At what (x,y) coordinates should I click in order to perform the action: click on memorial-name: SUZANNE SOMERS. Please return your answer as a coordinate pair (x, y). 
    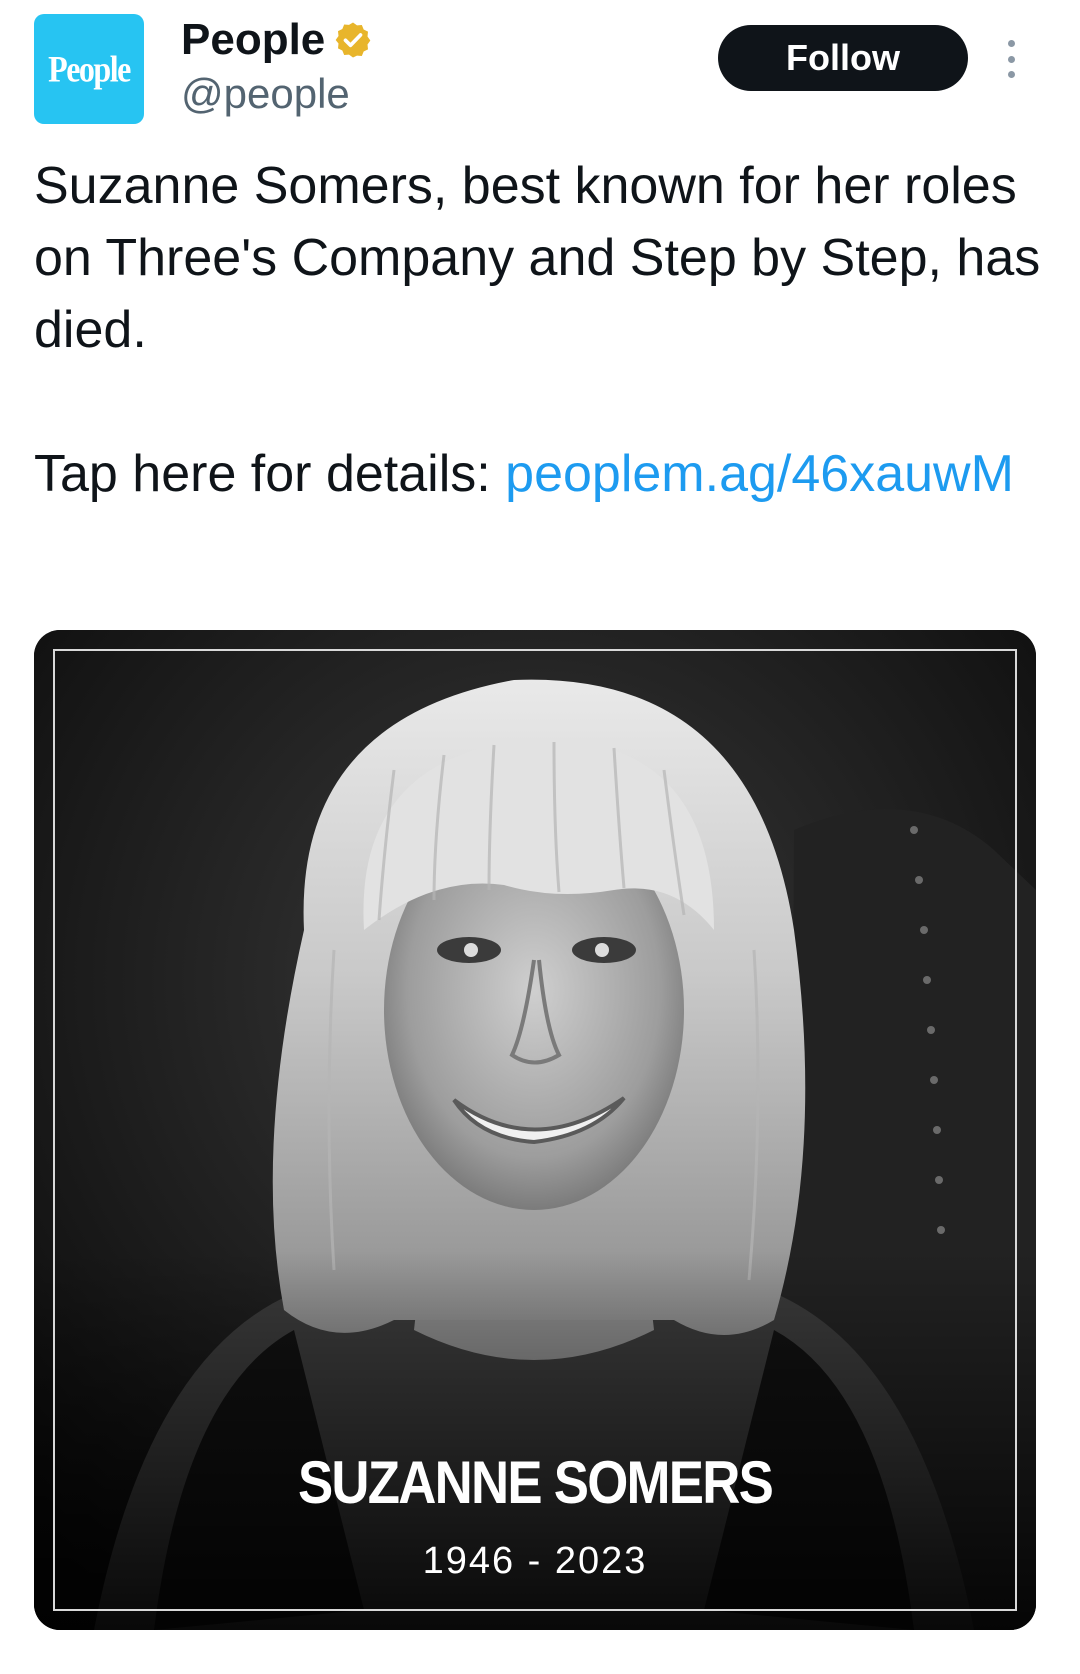
    Looking at the image, I should click on (535, 1482).